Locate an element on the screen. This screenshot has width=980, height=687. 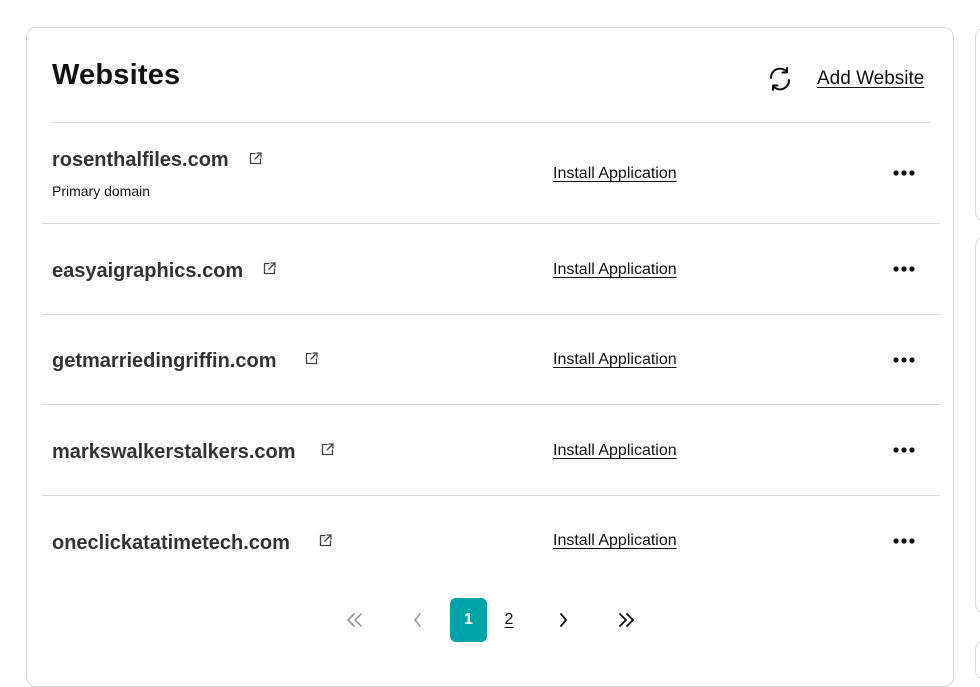
previous-page-icon is located at coordinates (417, 620).